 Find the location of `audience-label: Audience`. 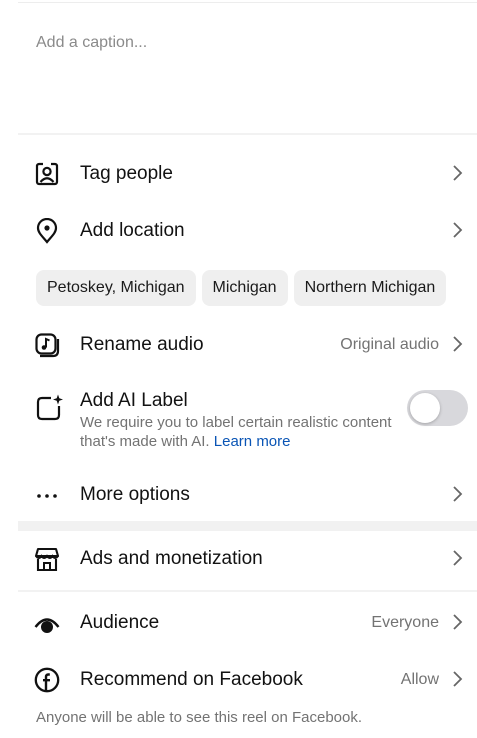

audience-label: Audience is located at coordinates (120, 622).